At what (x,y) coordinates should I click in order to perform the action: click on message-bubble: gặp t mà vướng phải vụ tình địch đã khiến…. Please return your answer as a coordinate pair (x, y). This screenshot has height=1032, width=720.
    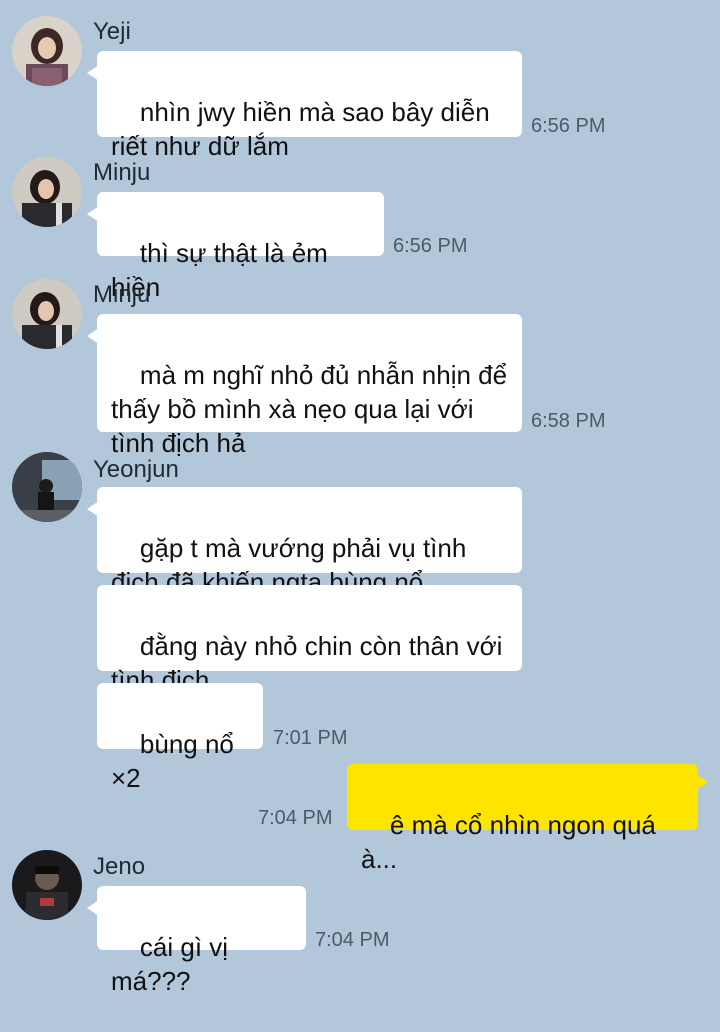
    Looking at the image, I should click on (304, 542).